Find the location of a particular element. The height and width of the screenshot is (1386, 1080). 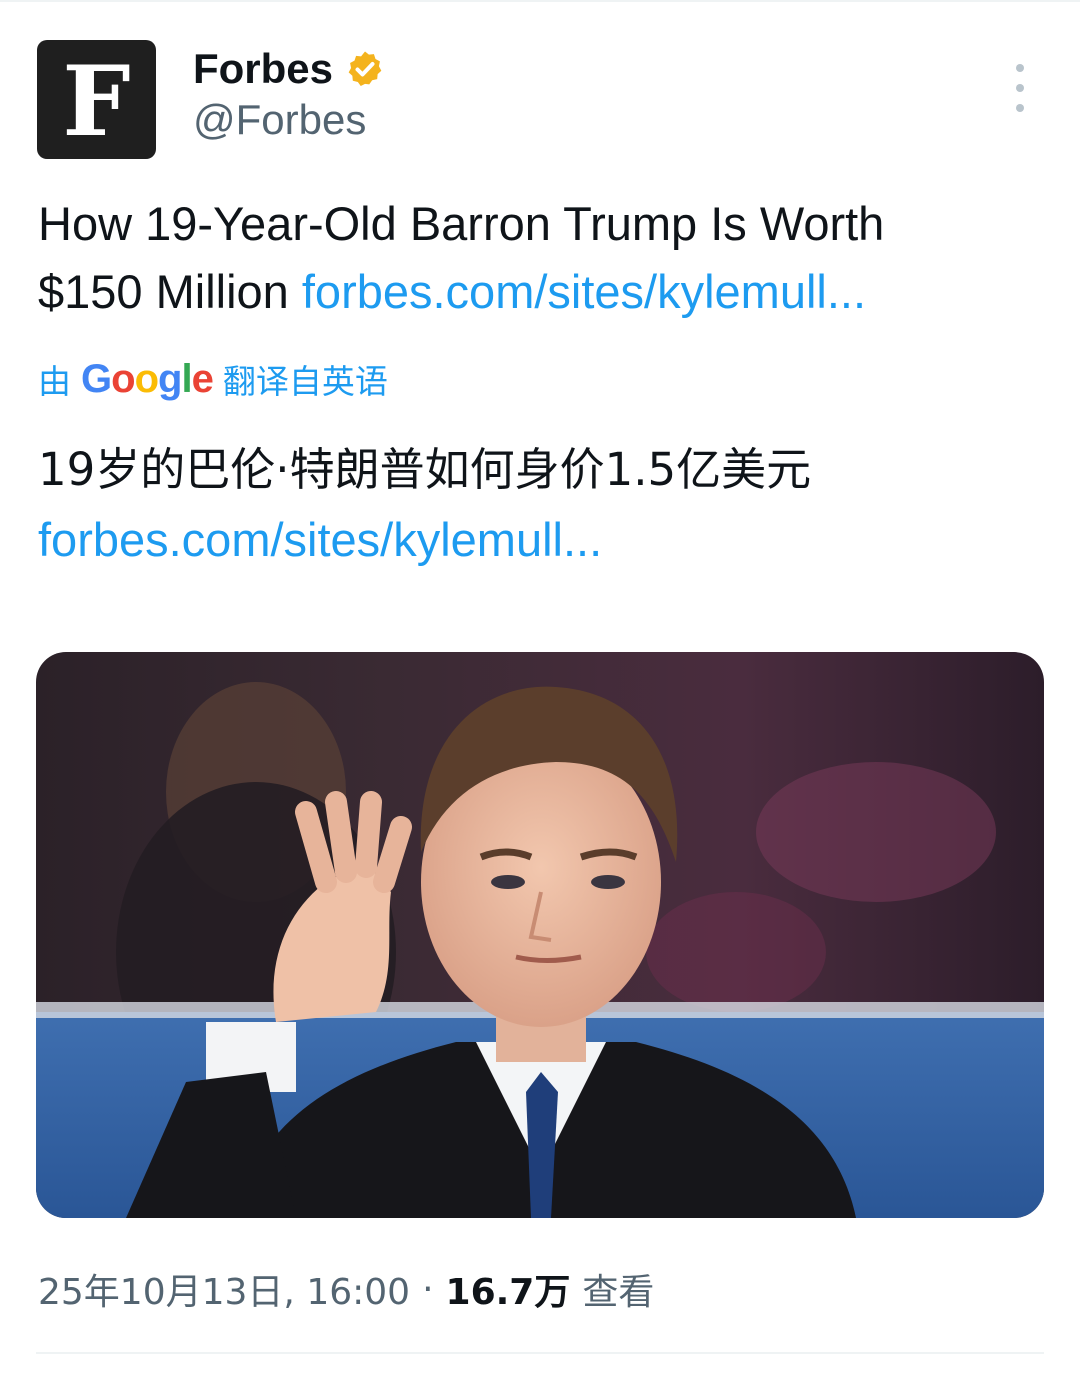

avatar-letter: F is located at coordinates (96, 101).